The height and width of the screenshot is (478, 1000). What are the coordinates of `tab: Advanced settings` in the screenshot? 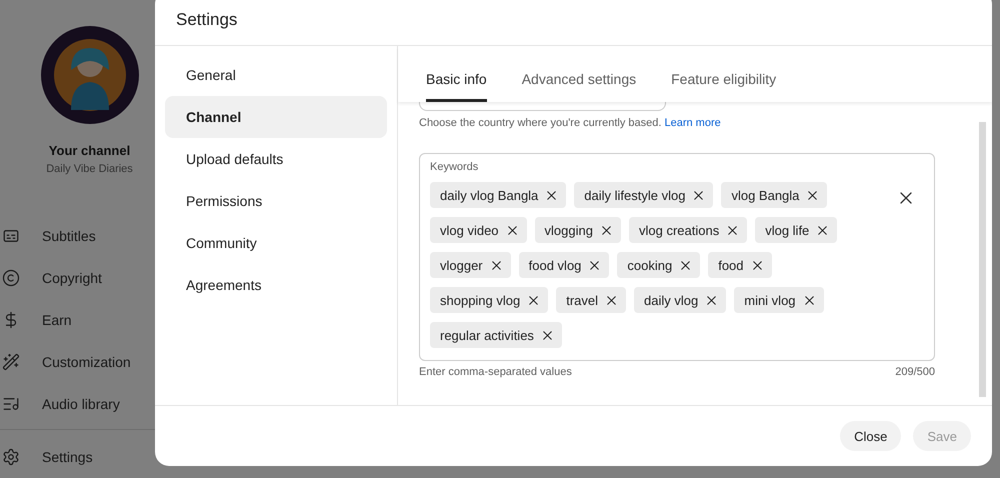 It's located at (579, 86).